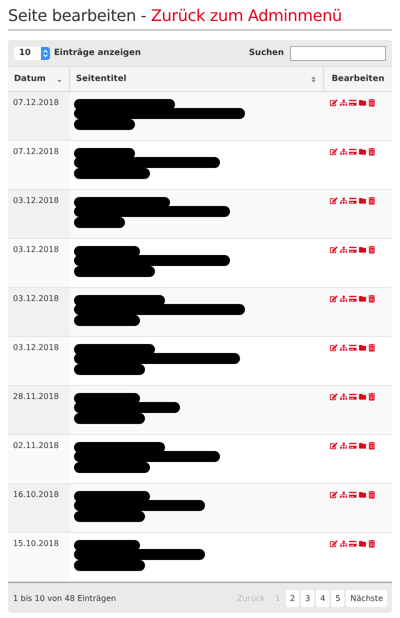 The image size is (400, 618). Describe the element at coordinates (358, 79) in the screenshot. I see `column-header: Bearbeiten` at that location.